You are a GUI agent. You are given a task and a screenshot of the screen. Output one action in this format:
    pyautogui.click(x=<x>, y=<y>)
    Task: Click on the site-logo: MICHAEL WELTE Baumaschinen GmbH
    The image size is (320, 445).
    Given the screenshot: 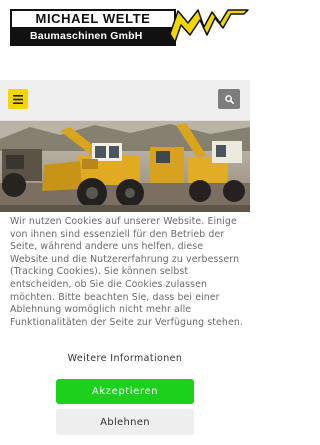 What is the action you would take?
    pyautogui.click(x=129, y=28)
    